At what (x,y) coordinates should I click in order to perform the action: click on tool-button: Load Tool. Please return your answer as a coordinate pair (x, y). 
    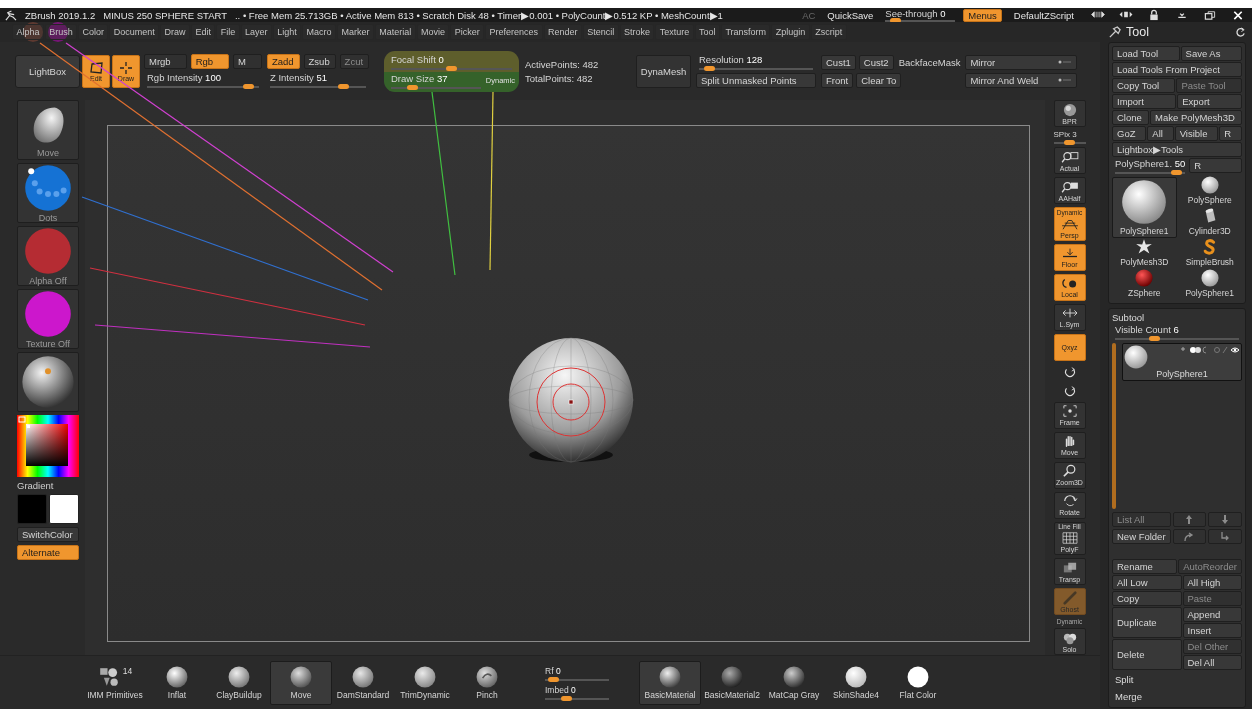
    Looking at the image, I should click on (1146, 53).